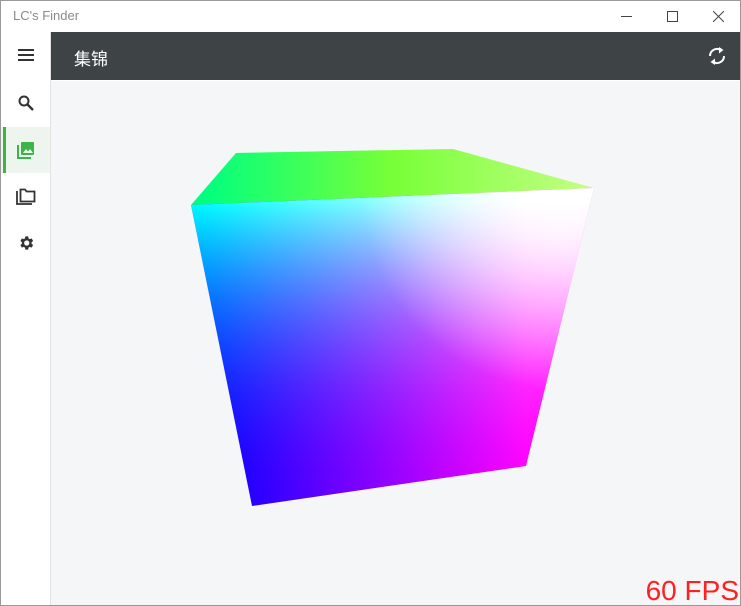  I want to click on menu-icon, so click(25, 55).